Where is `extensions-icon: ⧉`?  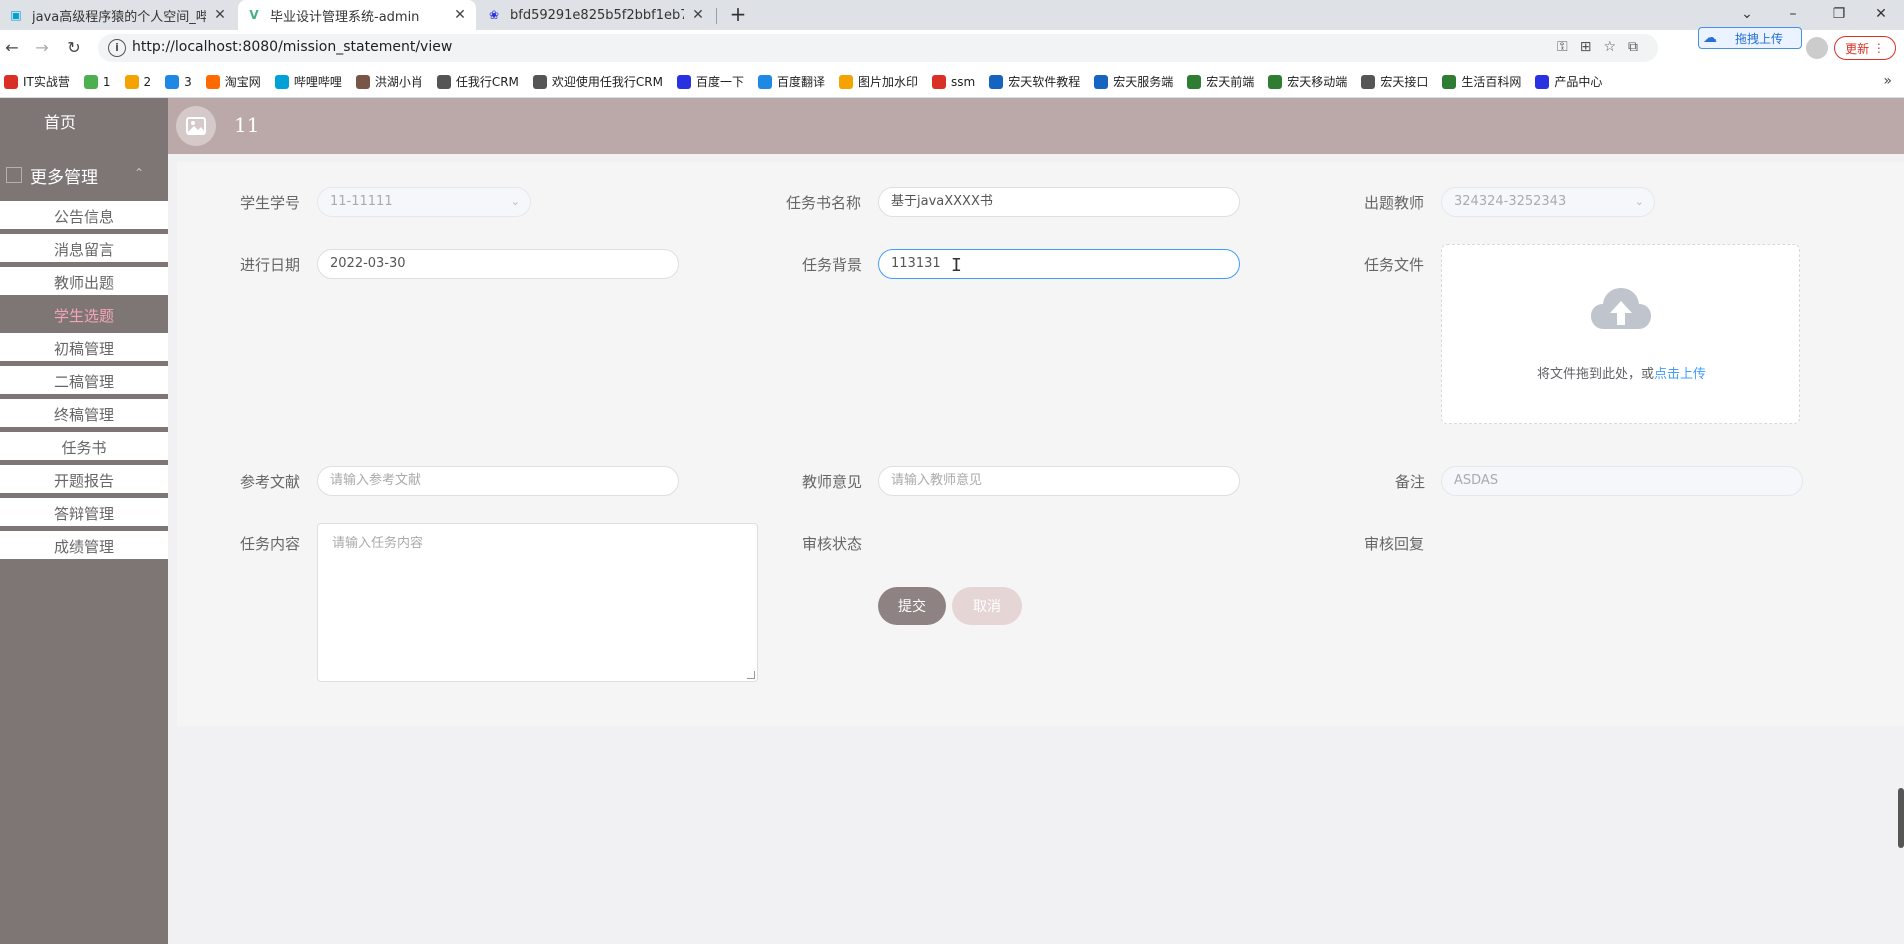
extensions-icon: ⧉ is located at coordinates (1633, 47).